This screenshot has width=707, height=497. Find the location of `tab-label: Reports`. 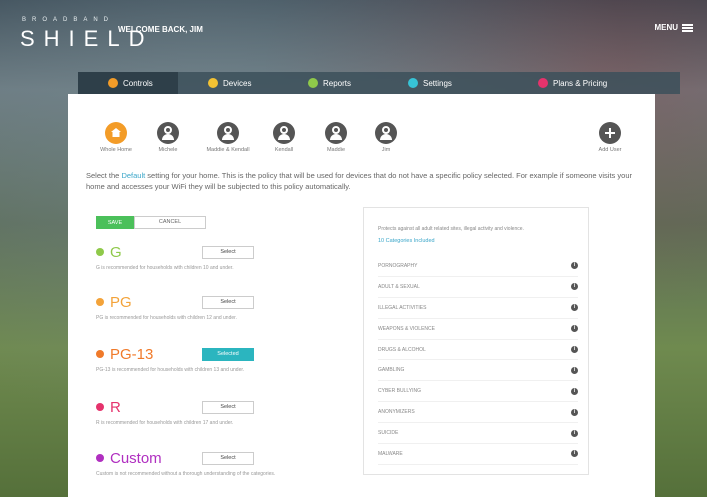

tab-label: Reports is located at coordinates (337, 83).